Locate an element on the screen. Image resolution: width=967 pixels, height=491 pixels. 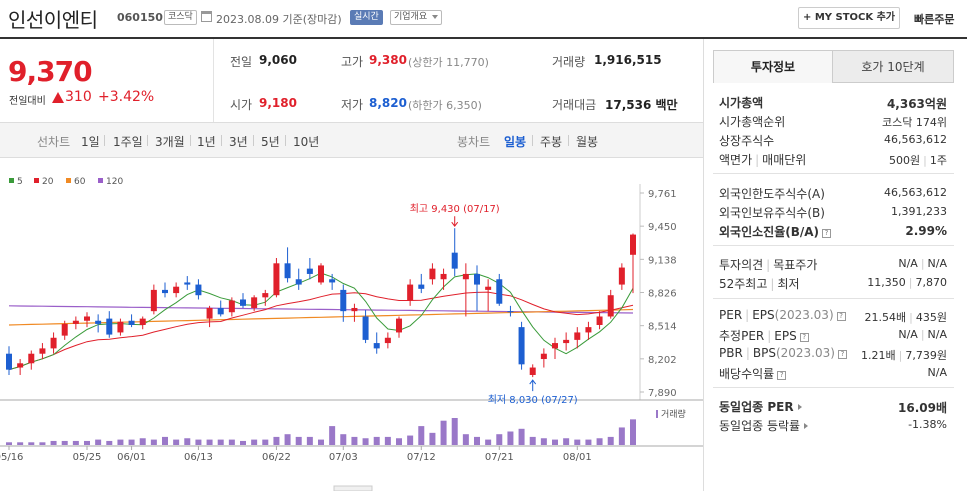
tab-period-1d: 1일 is located at coordinates (90, 141).